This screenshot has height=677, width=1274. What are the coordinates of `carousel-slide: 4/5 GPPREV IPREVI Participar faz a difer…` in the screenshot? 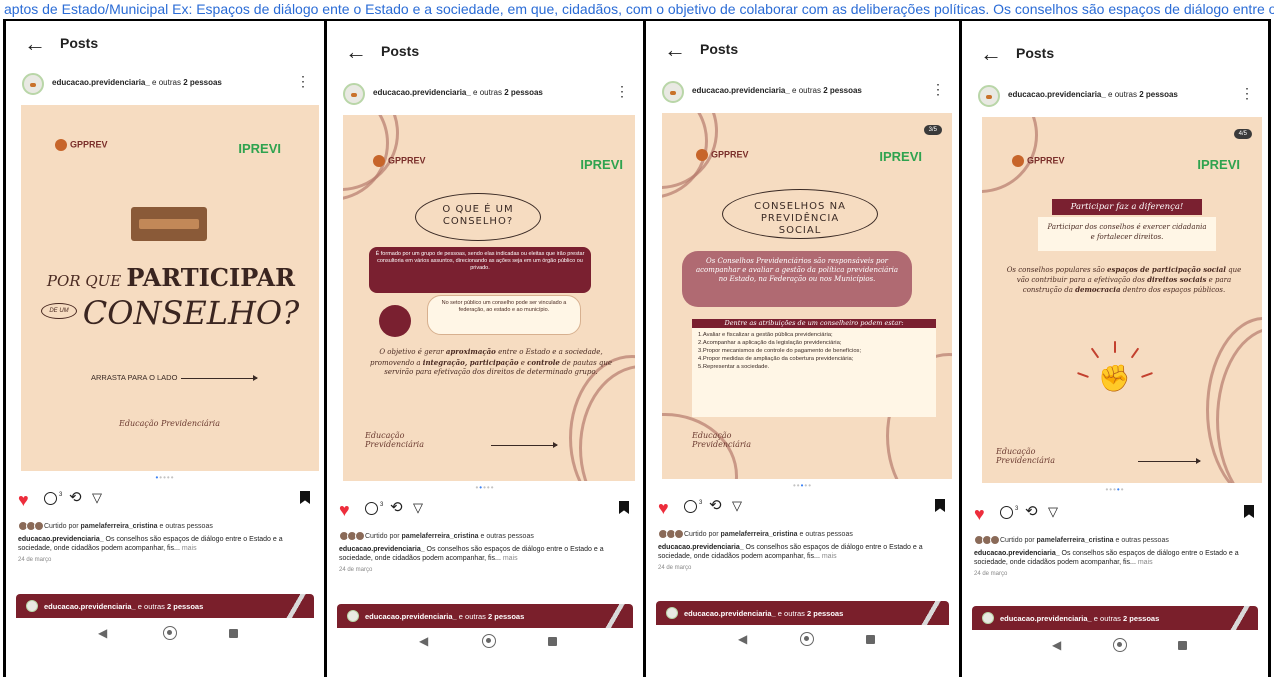 It's located at (1122, 300).